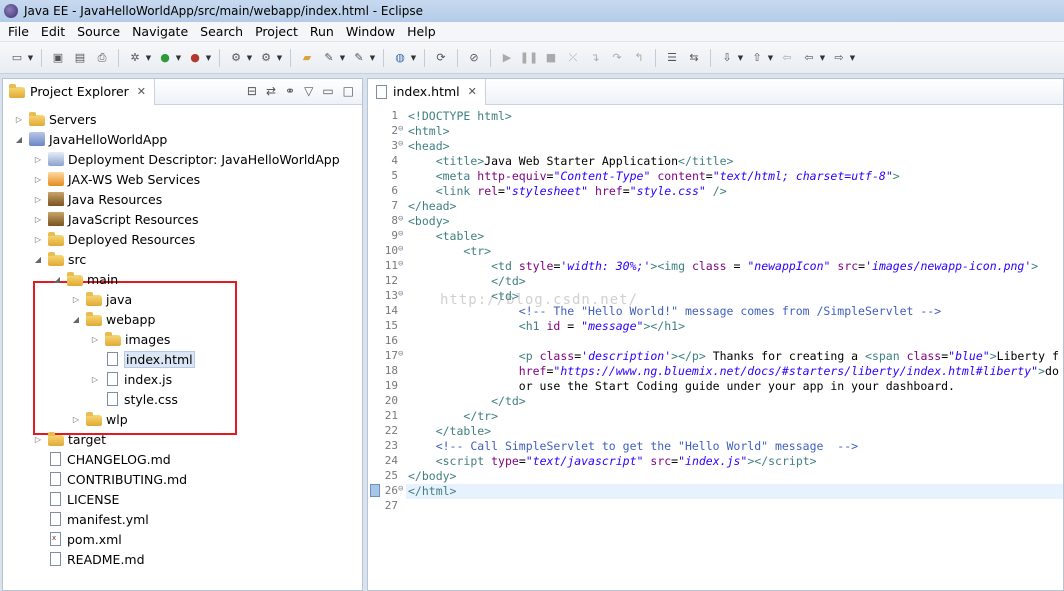  I want to click on code-line: 13 ⊖ <td>, so click(715, 296).